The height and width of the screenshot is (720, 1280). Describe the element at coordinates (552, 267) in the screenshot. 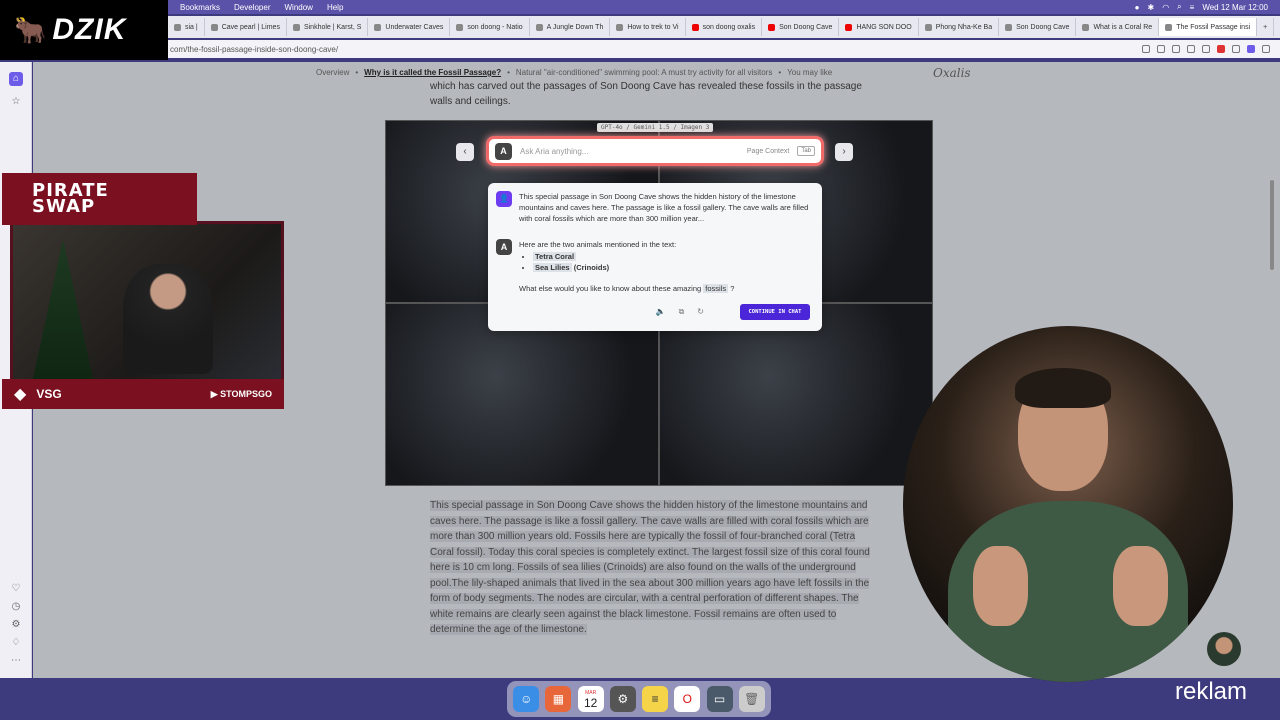

I see `animal-name: Sea Lilies` at that location.